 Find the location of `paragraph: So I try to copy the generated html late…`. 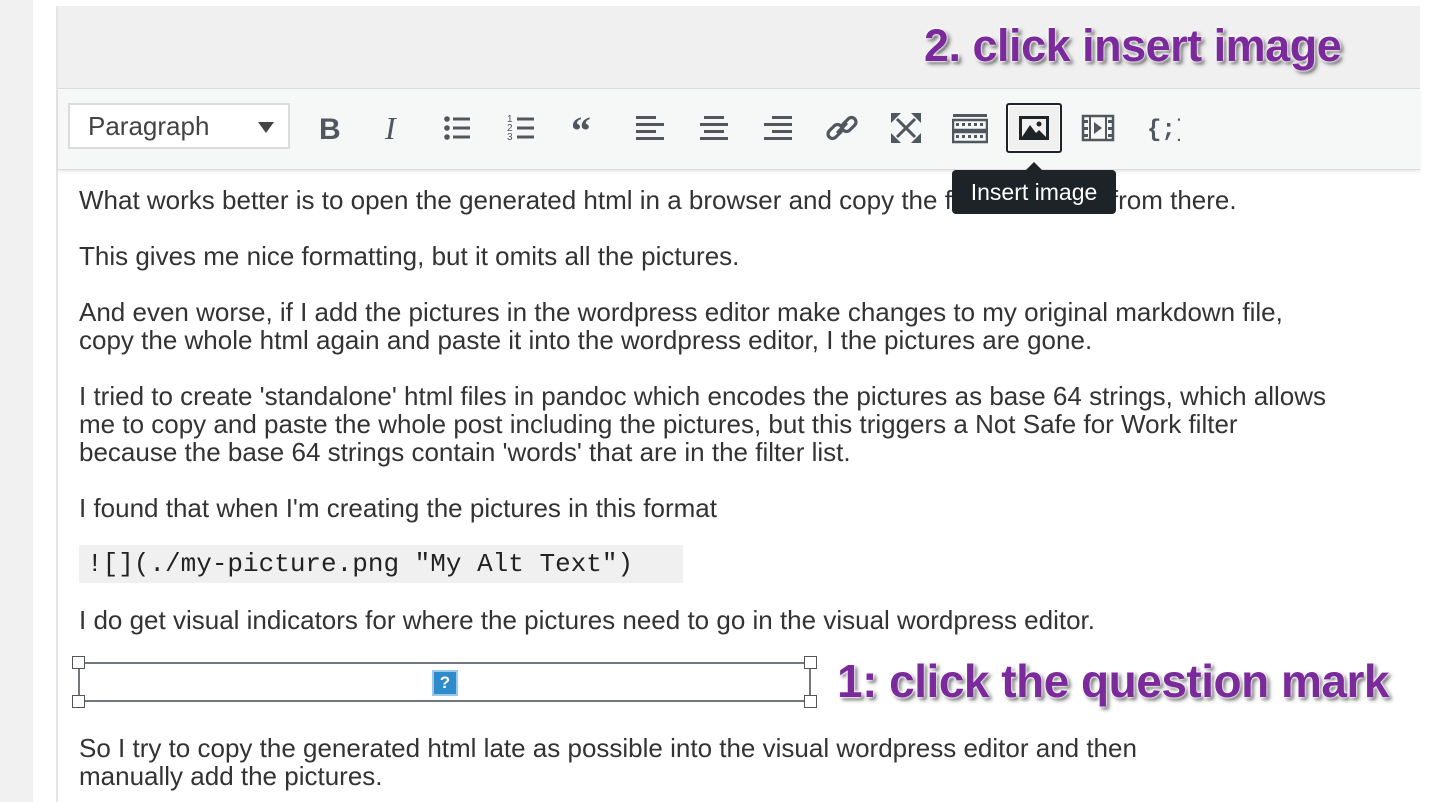

paragraph: So I try to copy the generated html late… is located at coordinates (608, 762).